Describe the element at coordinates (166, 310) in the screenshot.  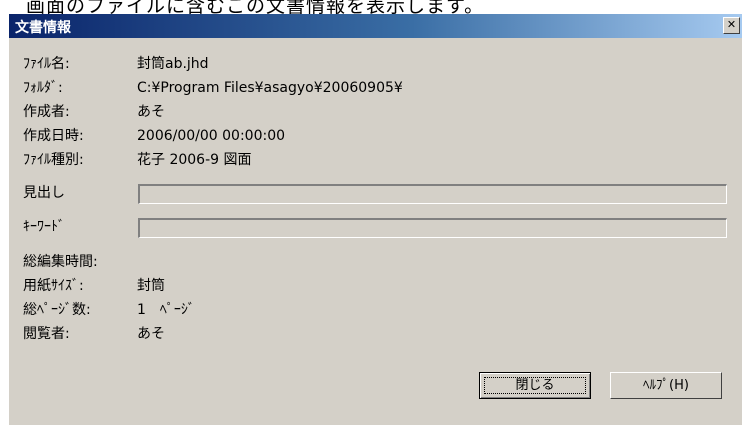
I see `page-count-value: 1 ﾍﾟｰｼﾞ` at that location.